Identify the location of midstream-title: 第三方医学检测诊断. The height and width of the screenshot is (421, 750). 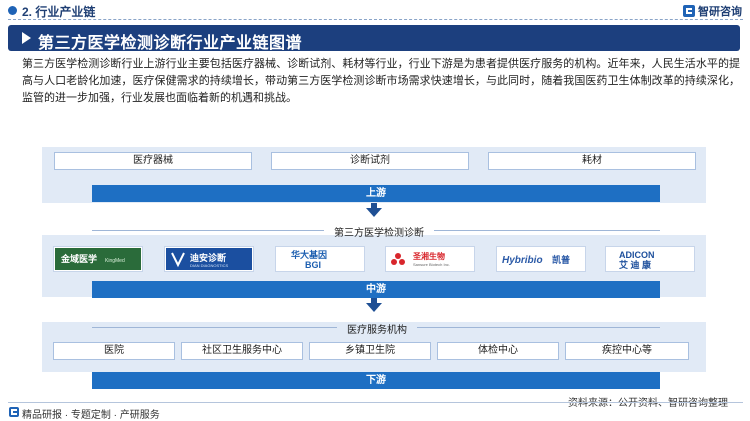
(379, 233).